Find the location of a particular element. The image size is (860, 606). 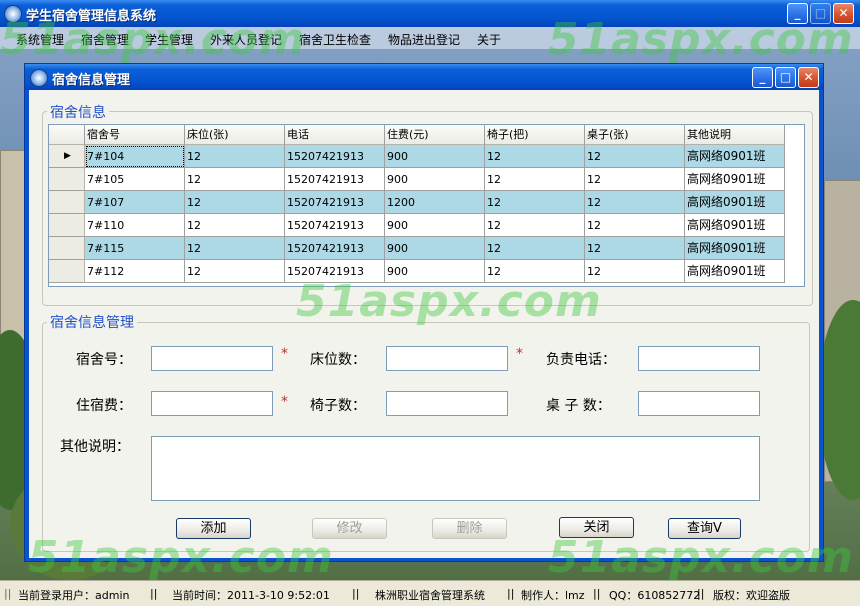

status-system: 株洲职业宿舍管理系统 is located at coordinates (430, 595).